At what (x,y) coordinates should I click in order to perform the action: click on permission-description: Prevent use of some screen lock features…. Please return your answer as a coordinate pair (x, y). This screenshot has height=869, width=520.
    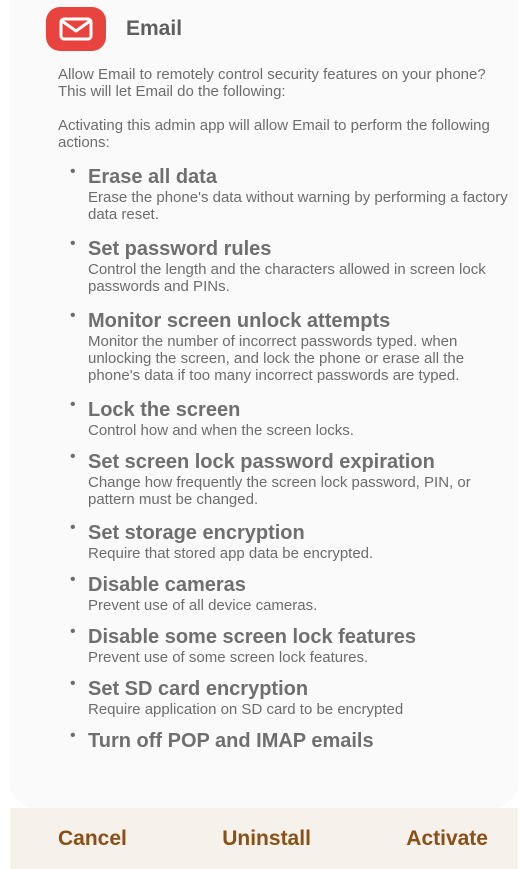
    Looking at the image, I should click on (228, 657).